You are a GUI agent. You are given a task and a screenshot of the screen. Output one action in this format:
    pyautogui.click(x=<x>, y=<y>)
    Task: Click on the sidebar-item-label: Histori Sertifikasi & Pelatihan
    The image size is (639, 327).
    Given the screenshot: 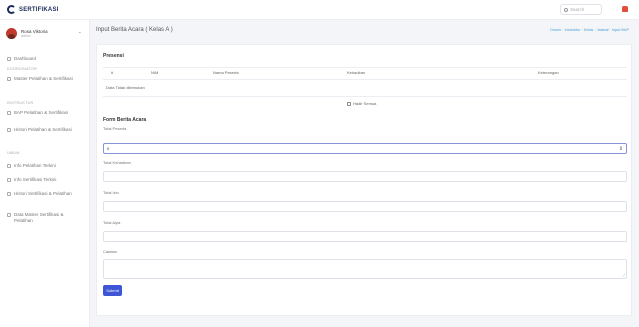 What is the action you would take?
    pyautogui.click(x=43, y=193)
    